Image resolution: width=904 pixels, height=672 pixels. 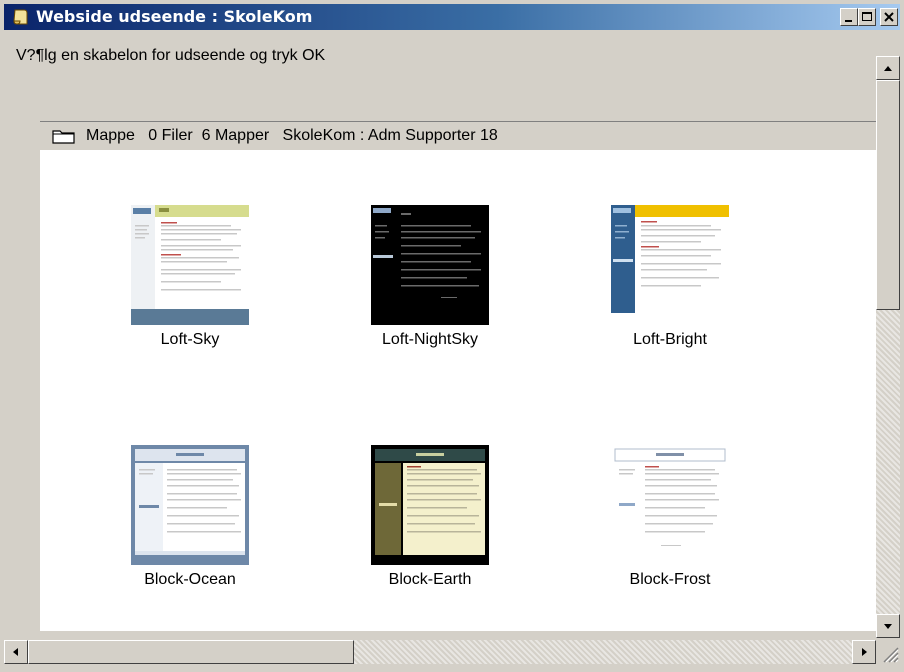 I want to click on horizontal-scrollbar, so click(x=440, y=652).